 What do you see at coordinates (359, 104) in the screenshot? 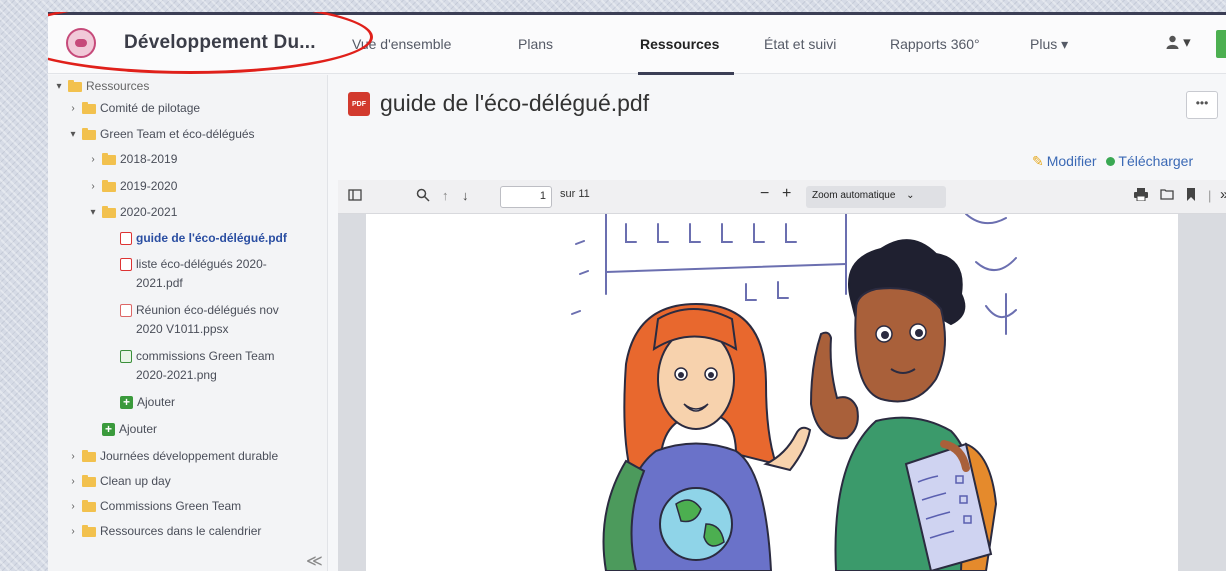
I see `pdf-document-icon: PDF` at bounding box center [359, 104].